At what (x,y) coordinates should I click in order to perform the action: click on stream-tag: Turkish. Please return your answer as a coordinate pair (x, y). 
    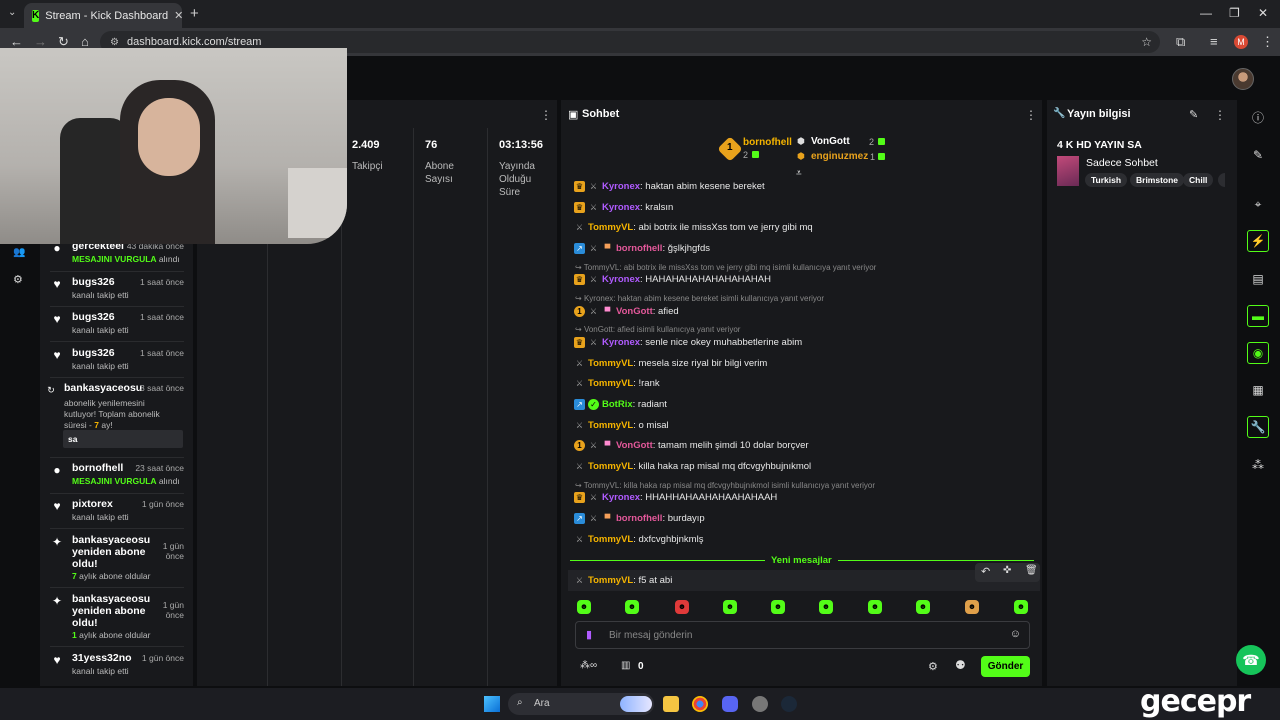
    Looking at the image, I should click on (1106, 180).